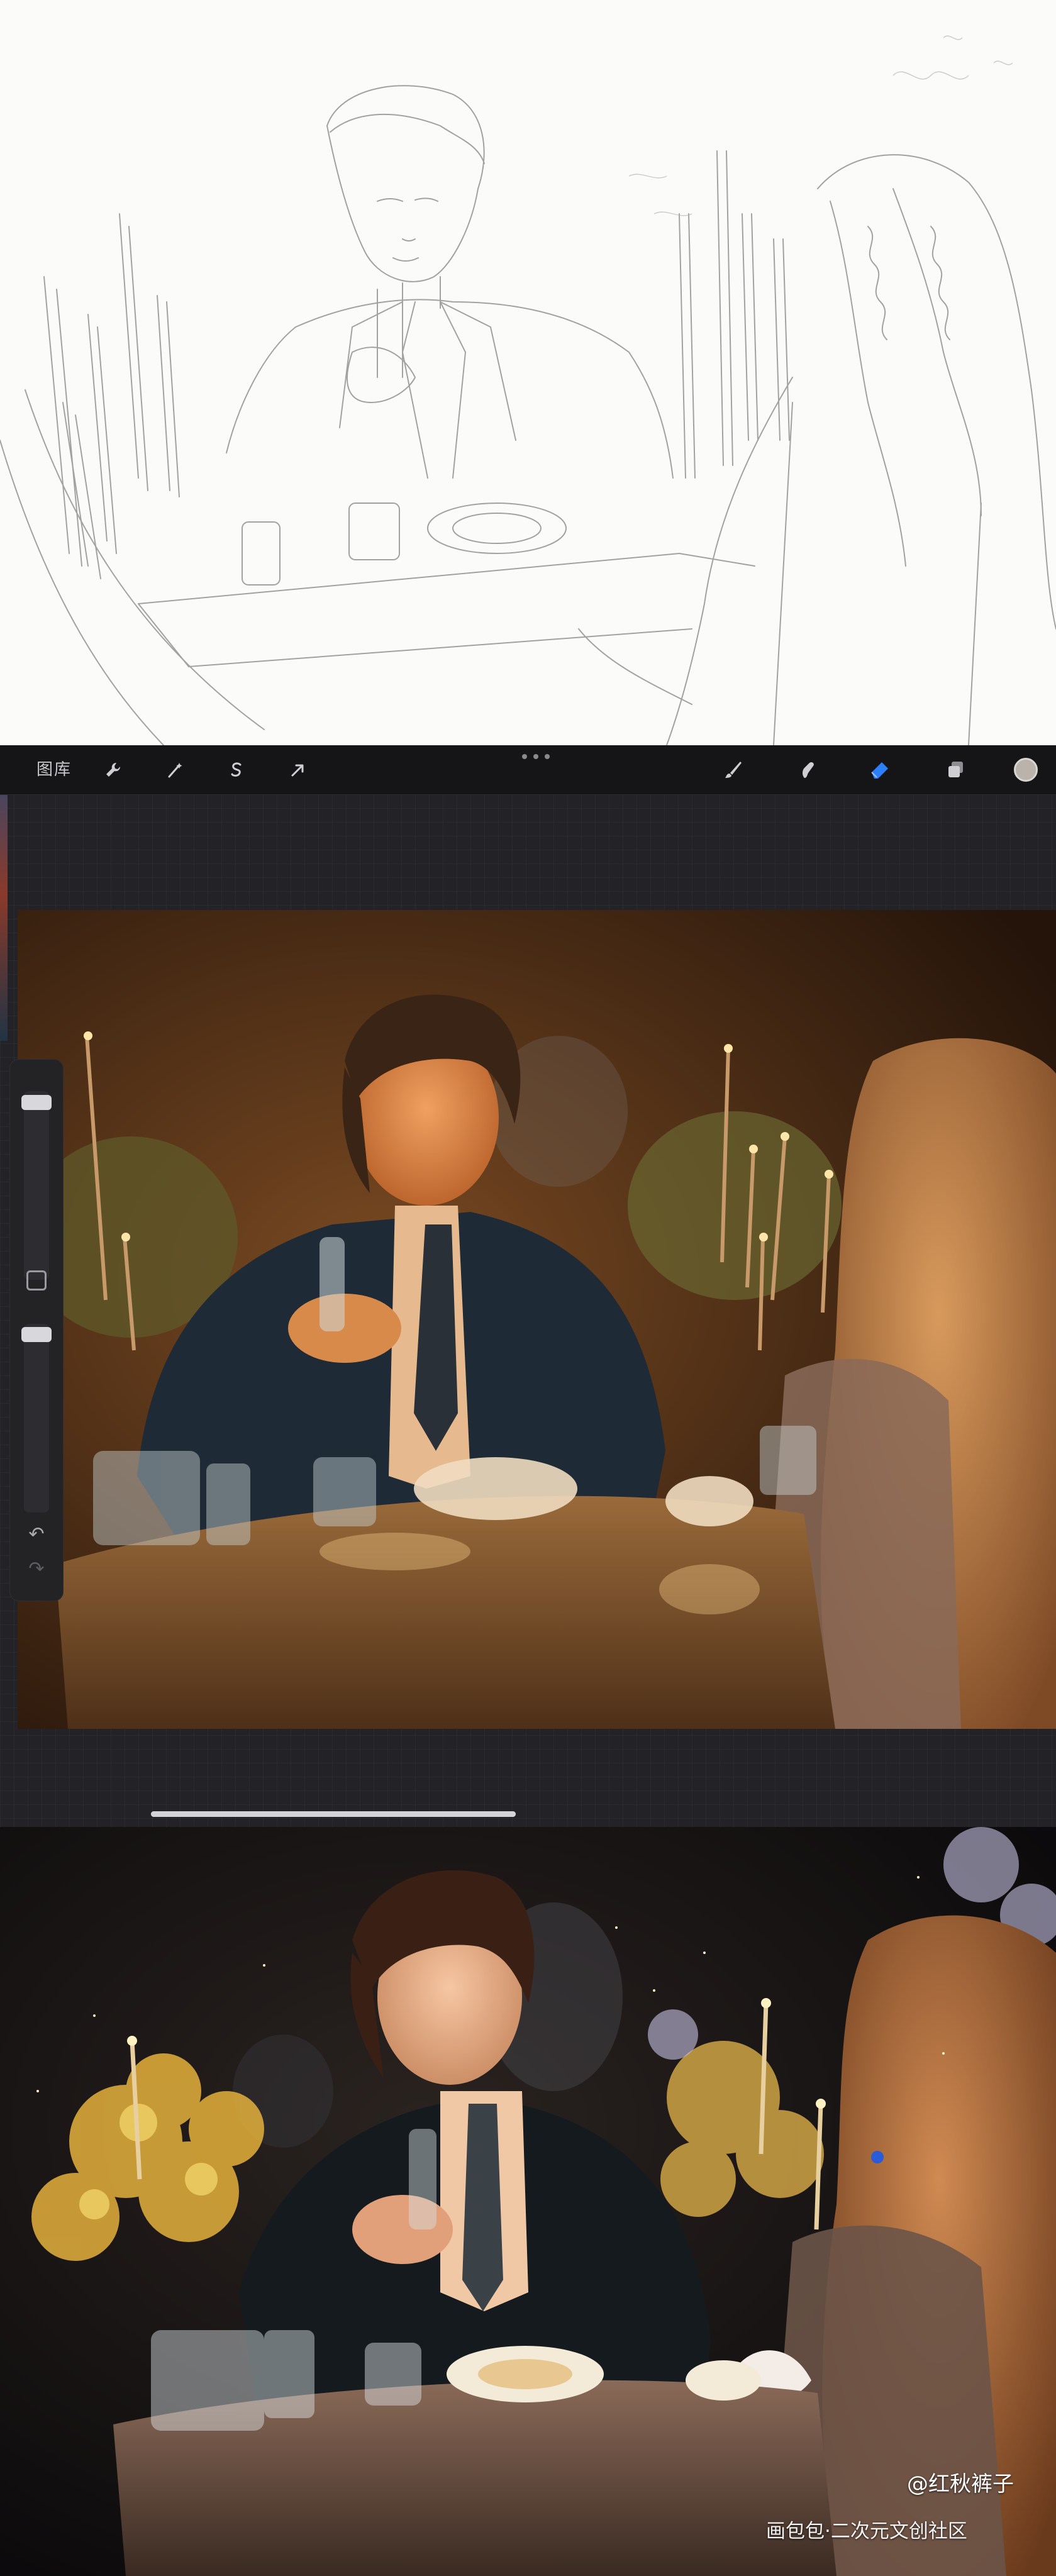  Describe the element at coordinates (36, 1418) in the screenshot. I see `opacity-slider` at that location.